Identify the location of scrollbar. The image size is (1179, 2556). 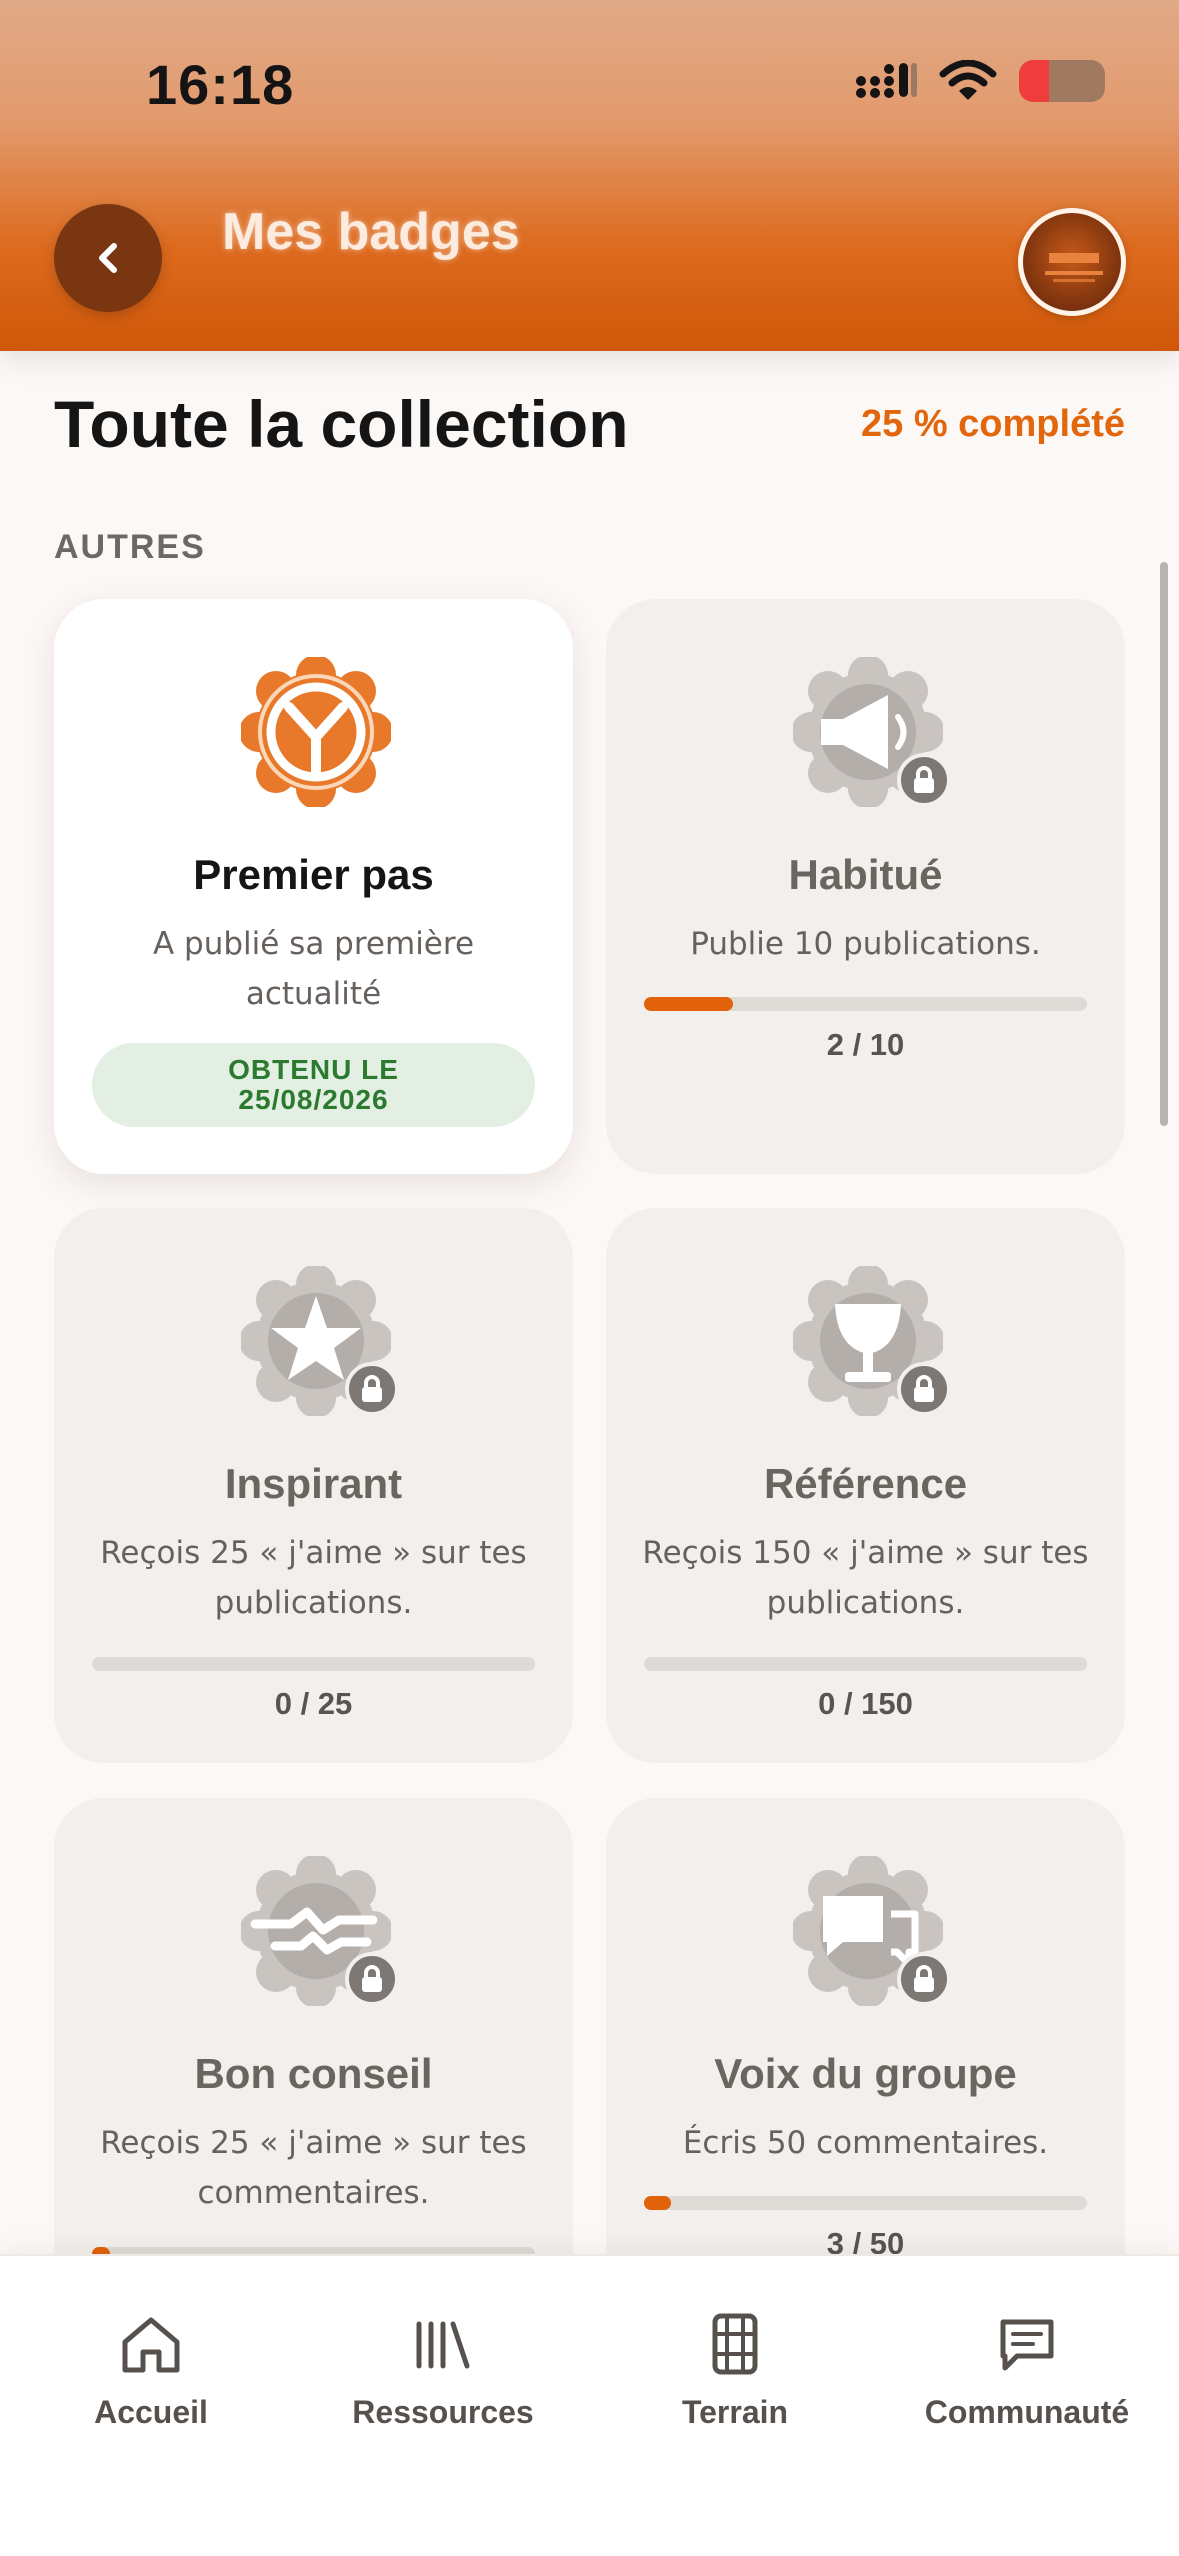
(1164, 844).